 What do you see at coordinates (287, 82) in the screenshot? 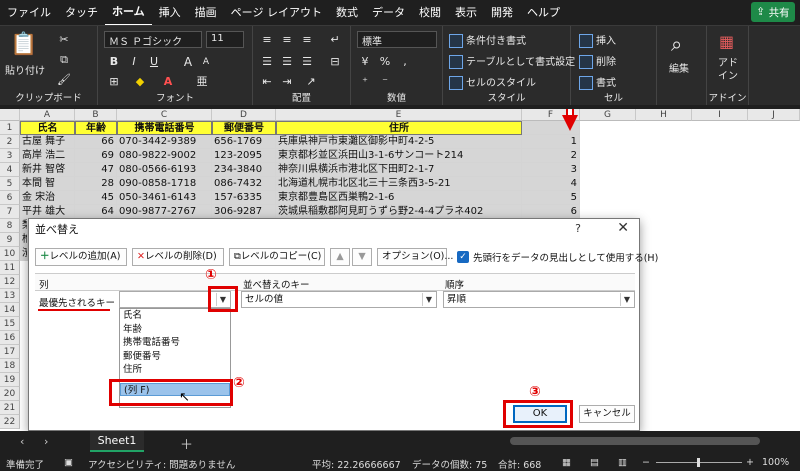
I see `indent-increase-icon: ⇥` at bounding box center [287, 82].